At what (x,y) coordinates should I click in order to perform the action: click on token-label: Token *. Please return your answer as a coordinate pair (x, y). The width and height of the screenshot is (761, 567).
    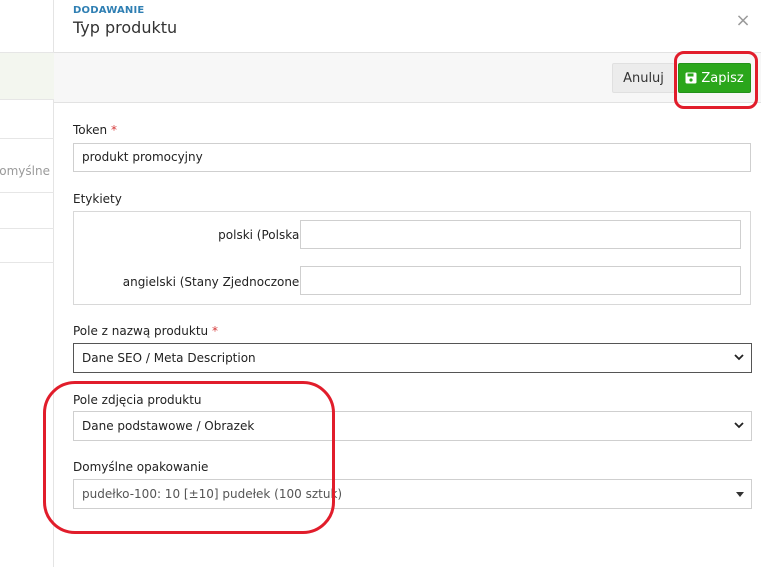
    Looking at the image, I should click on (95, 130).